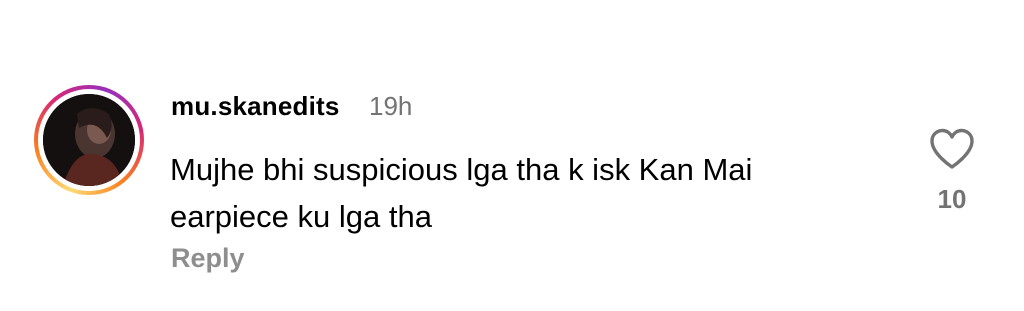 The image size is (1024, 311). What do you see at coordinates (208, 258) in the screenshot?
I see `reply-button: Reply` at bounding box center [208, 258].